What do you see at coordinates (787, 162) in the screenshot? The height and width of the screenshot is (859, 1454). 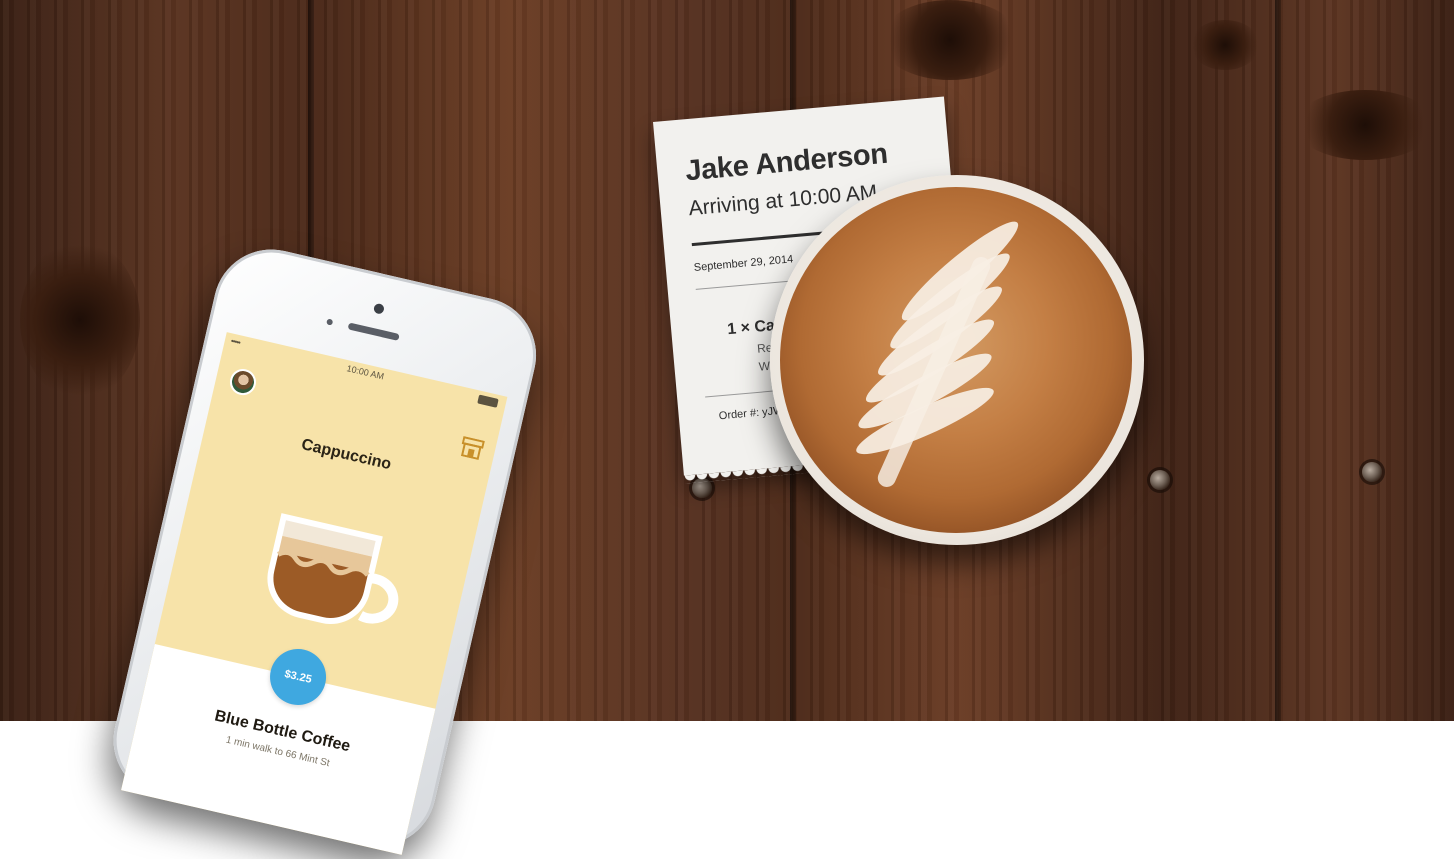 I see `customer-name: Jake Anderson` at bounding box center [787, 162].